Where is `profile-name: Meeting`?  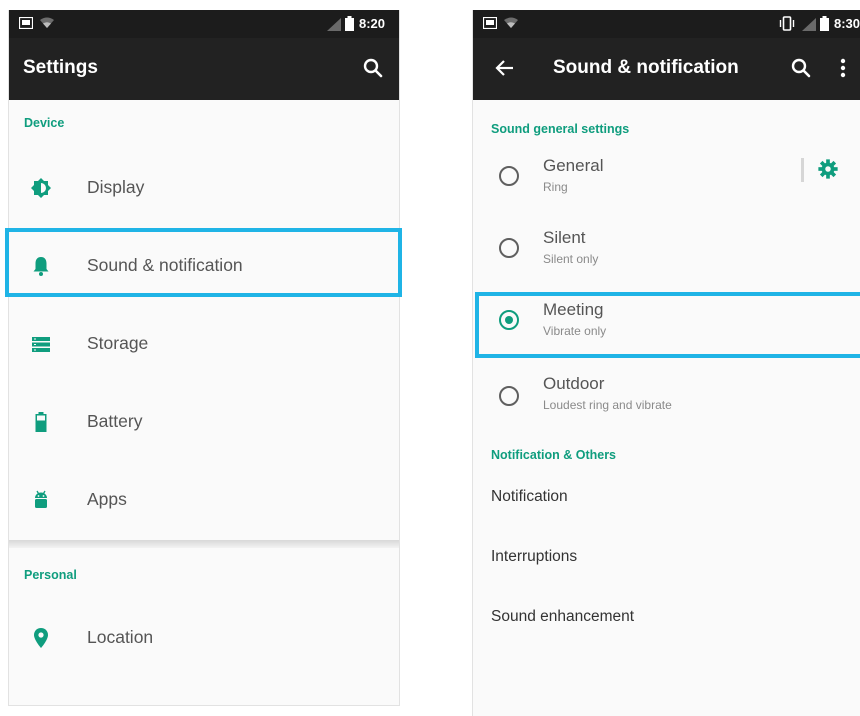
profile-name: Meeting is located at coordinates (573, 309).